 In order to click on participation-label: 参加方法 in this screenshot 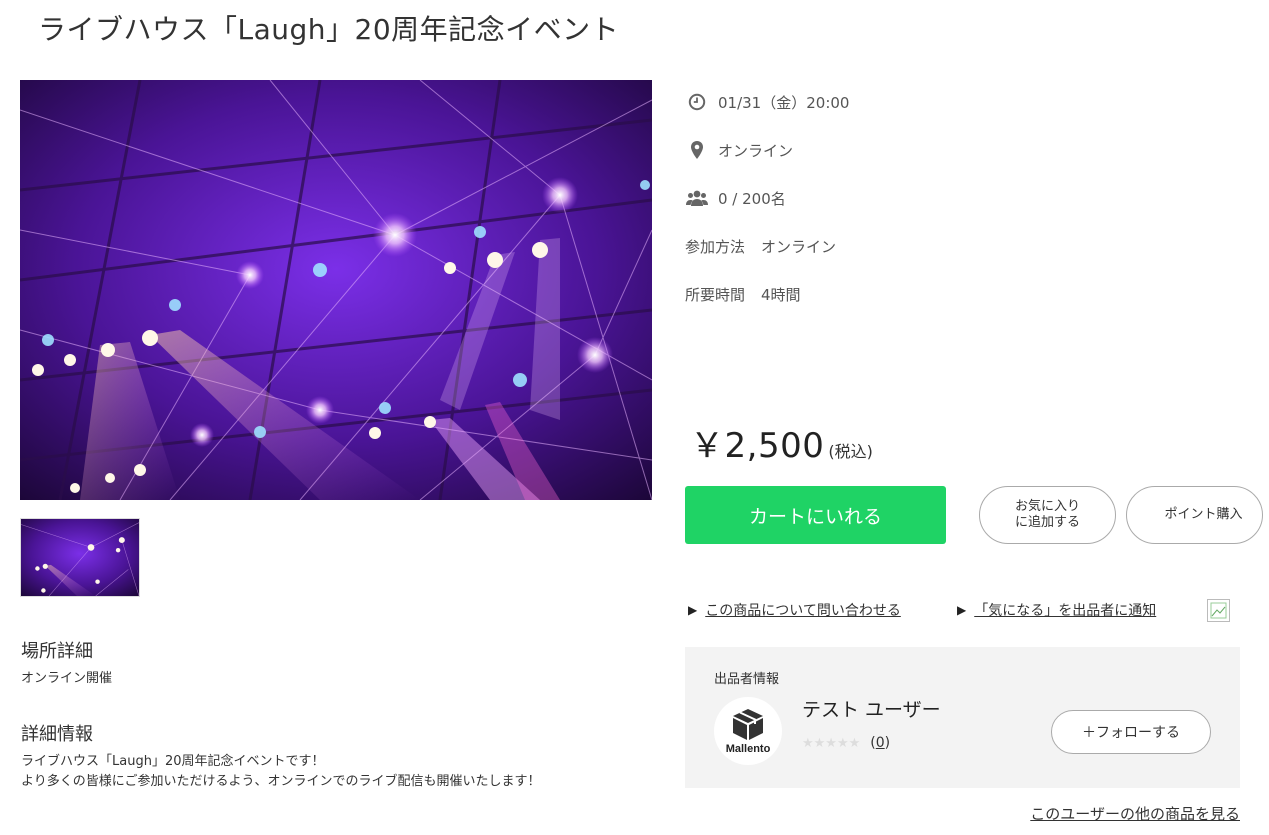, I will do `click(715, 247)`.